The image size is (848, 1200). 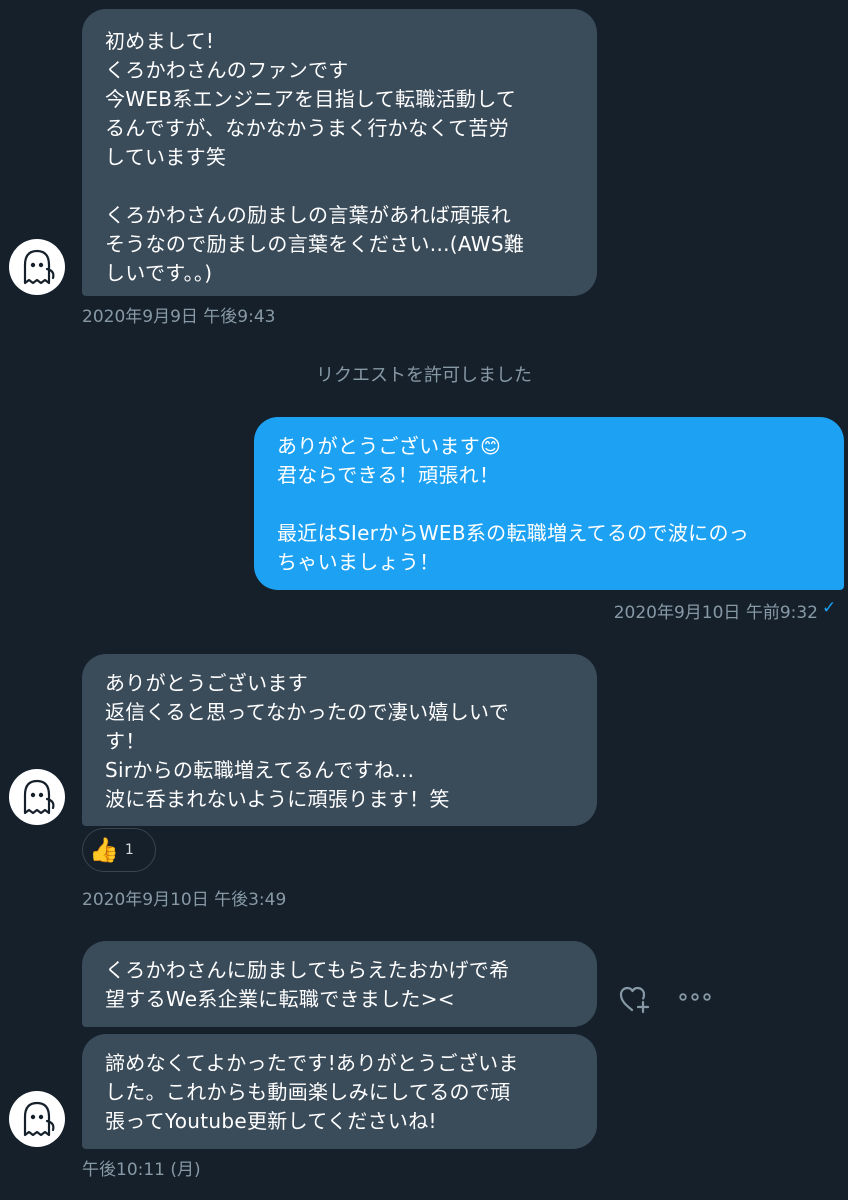 What do you see at coordinates (141, 1170) in the screenshot?
I see `message-timestamp: 午後10:11 (月)` at bounding box center [141, 1170].